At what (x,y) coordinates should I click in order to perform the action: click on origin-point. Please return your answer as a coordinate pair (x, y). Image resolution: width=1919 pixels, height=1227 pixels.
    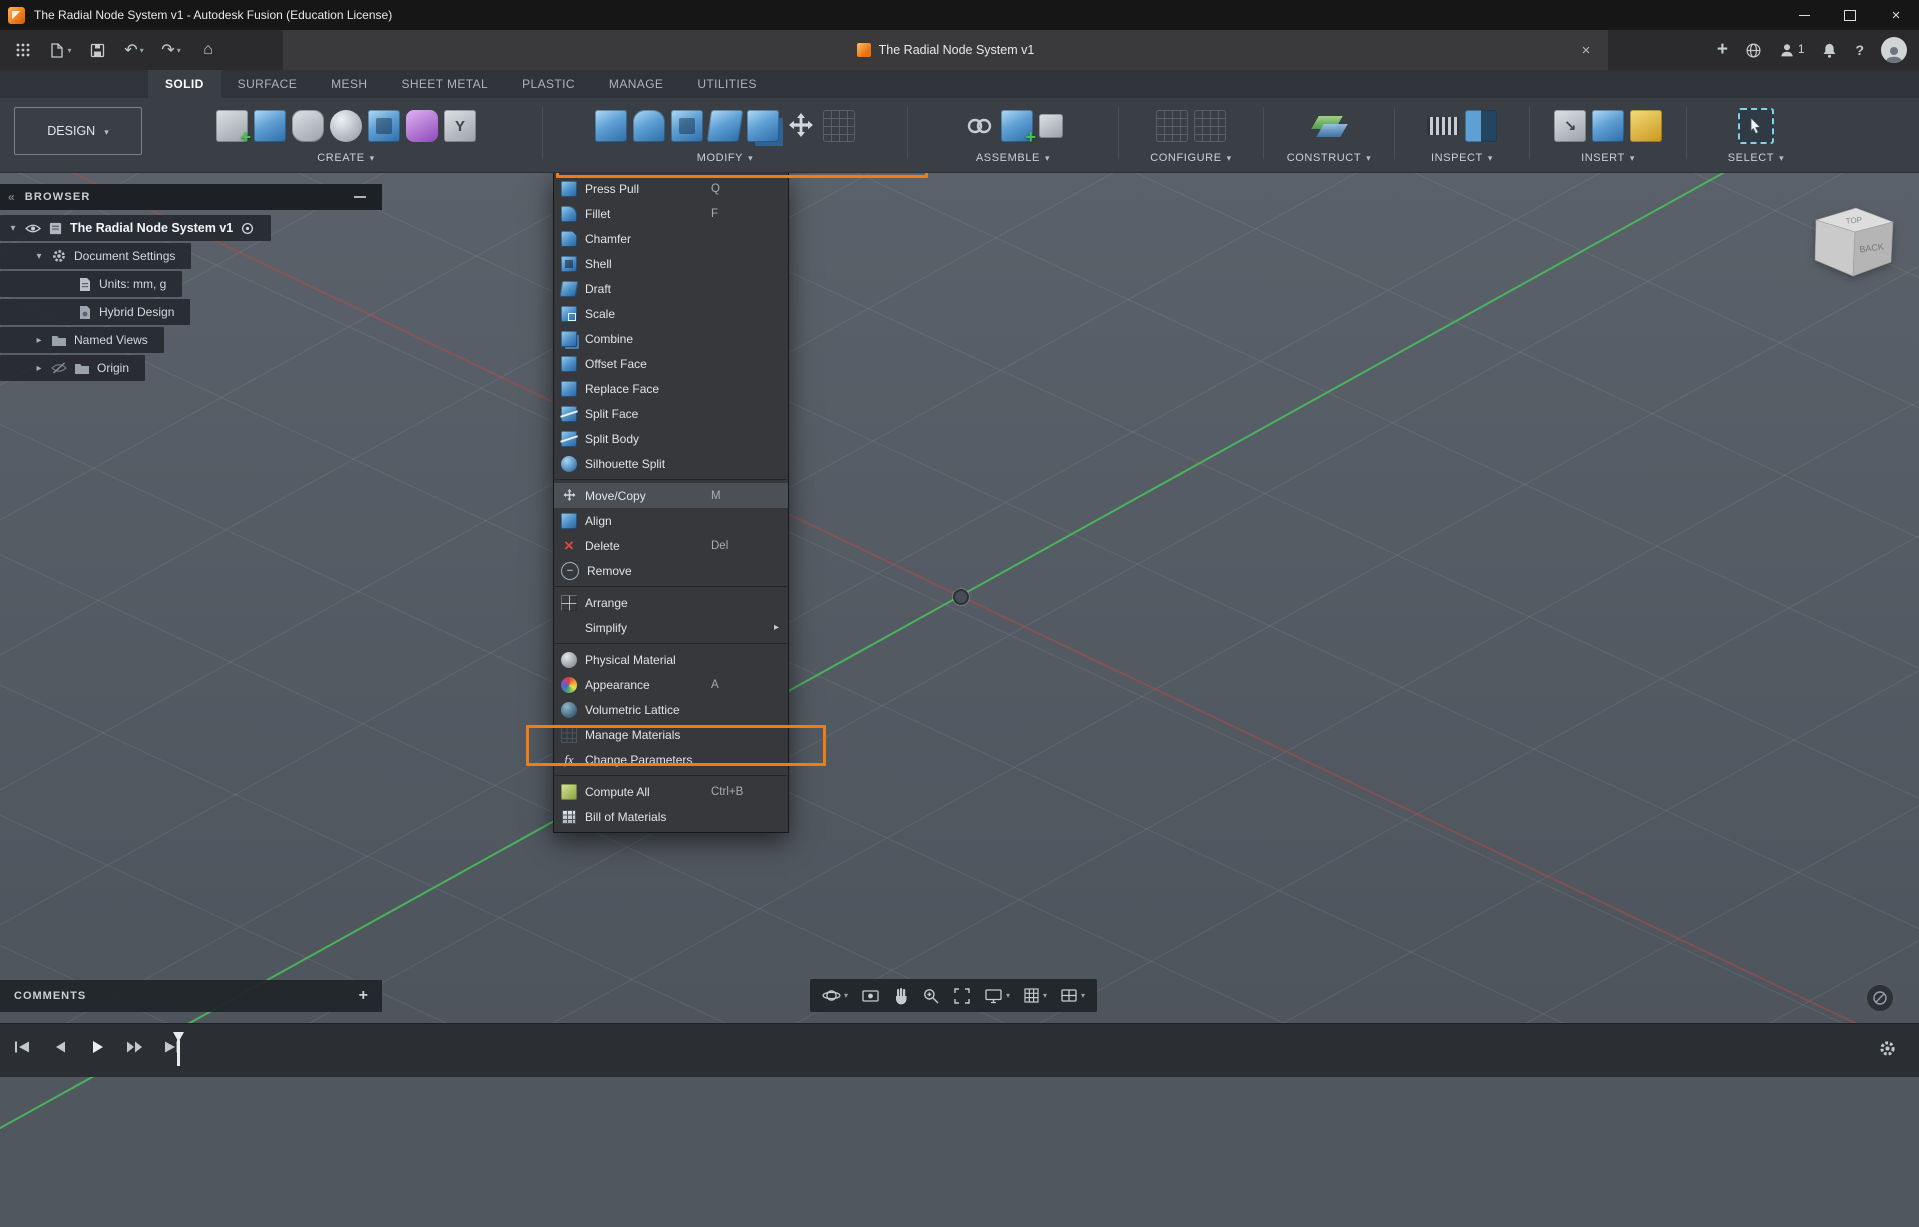
    Looking at the image, I should click on (961, 597).